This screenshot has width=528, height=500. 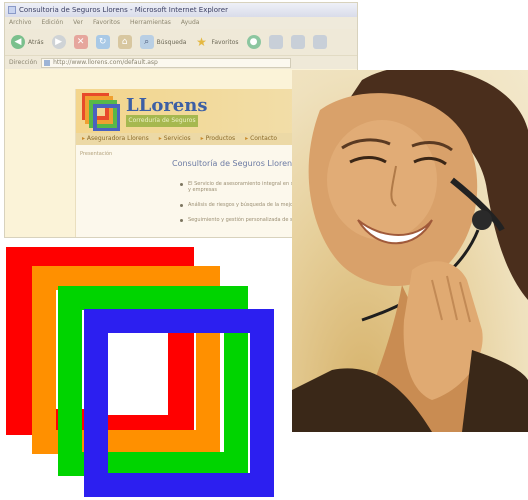 I want to click on site-nav-item: Servicios, so click(x=175, y=139).